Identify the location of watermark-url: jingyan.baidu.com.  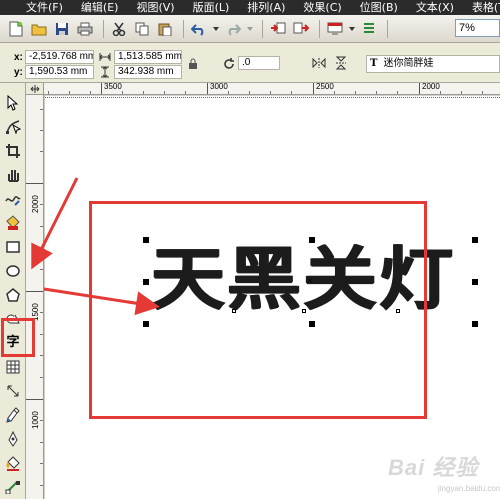
(469, 488).